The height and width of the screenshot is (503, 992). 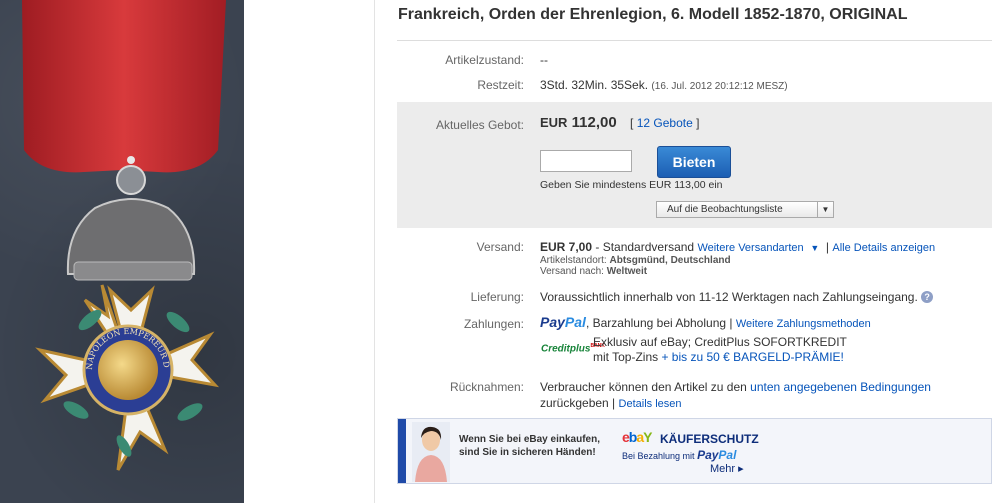 What do you see at coordinates (643, 247) in the screenshot?
I see `shipping-method: - Standardversand` at bounding box center [643, 247].